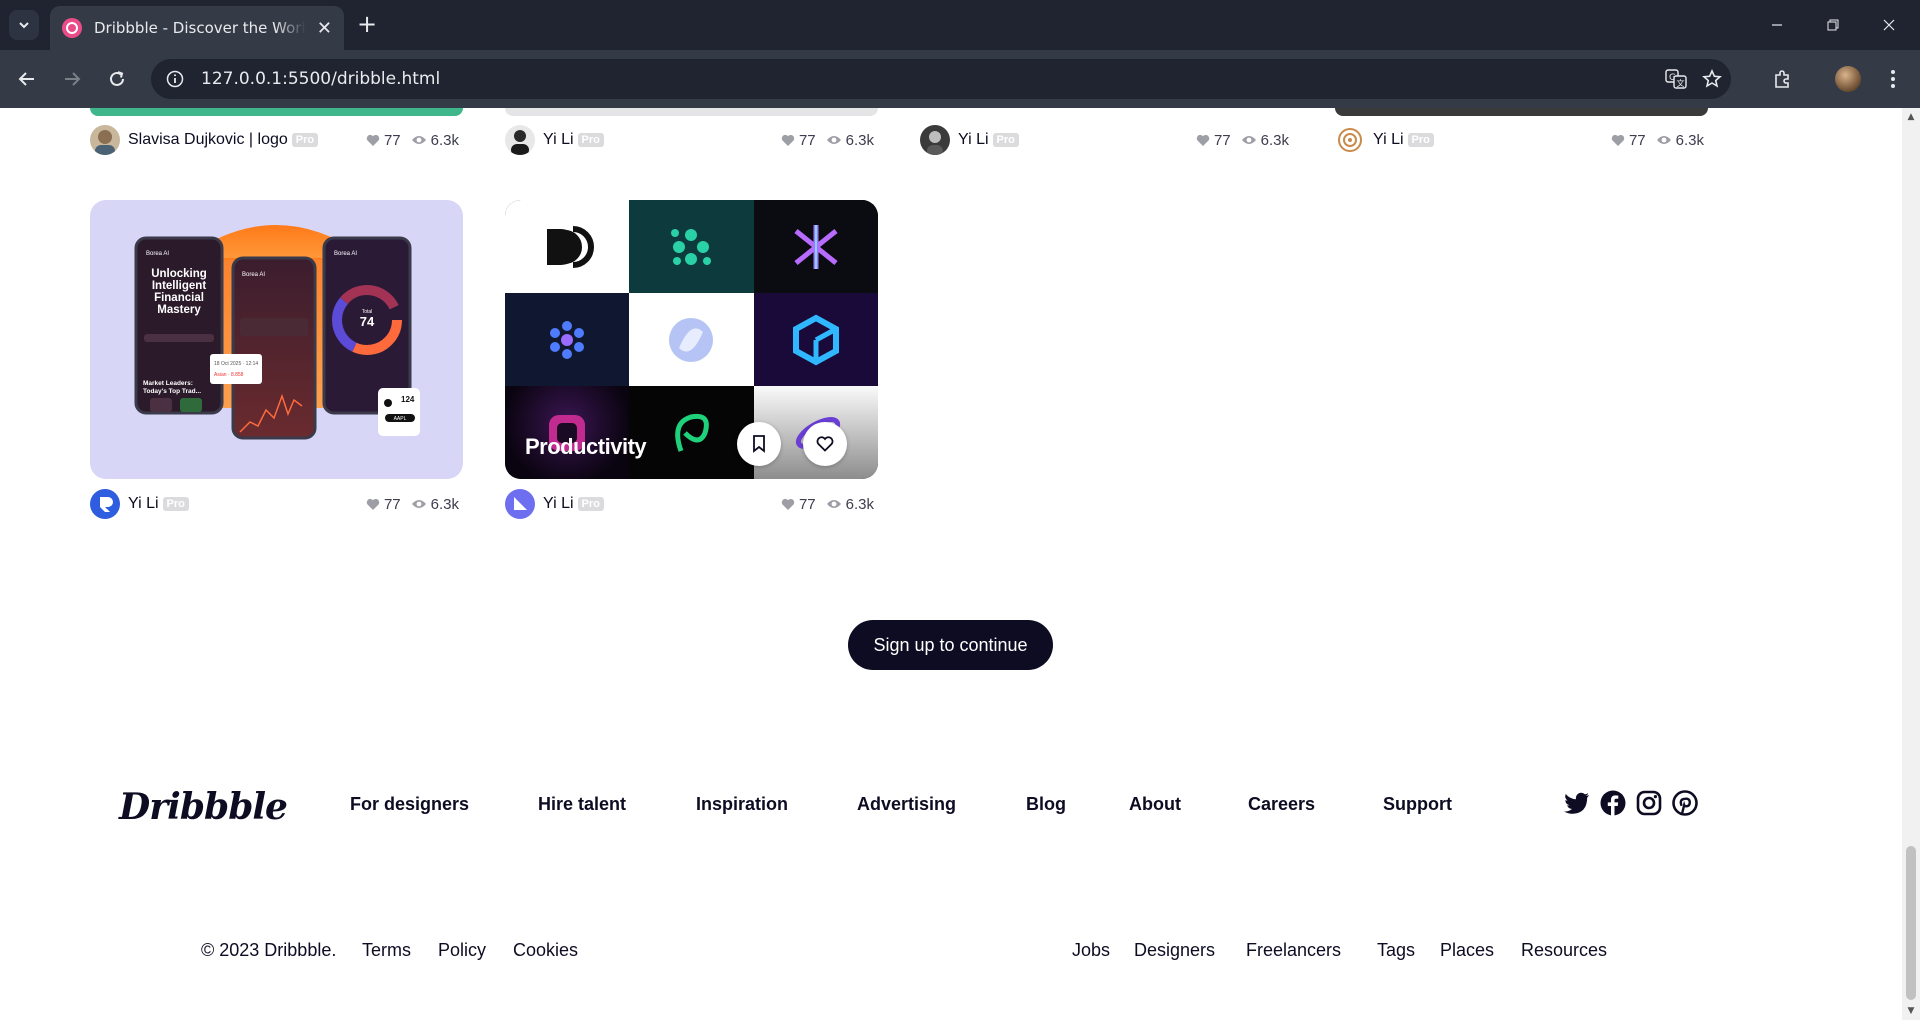  Describe the element at coordinates (1685, 803) in the screenshot. I see `pinterest-icon` at that location.